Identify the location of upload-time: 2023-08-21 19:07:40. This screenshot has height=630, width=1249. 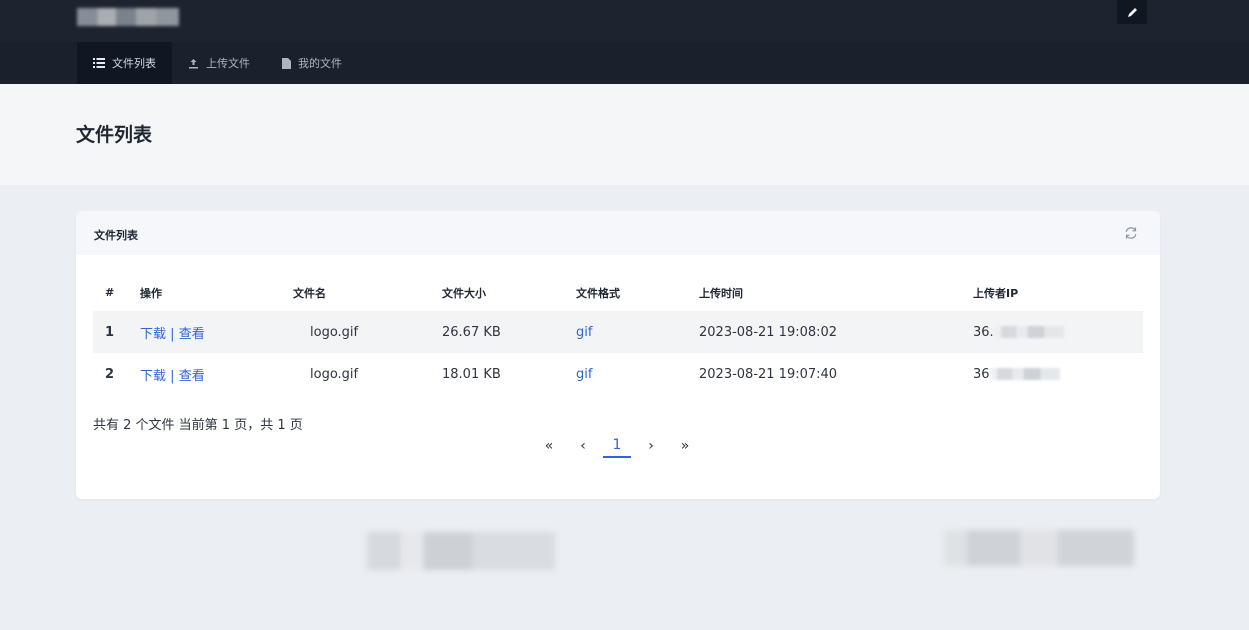
(768, 374).